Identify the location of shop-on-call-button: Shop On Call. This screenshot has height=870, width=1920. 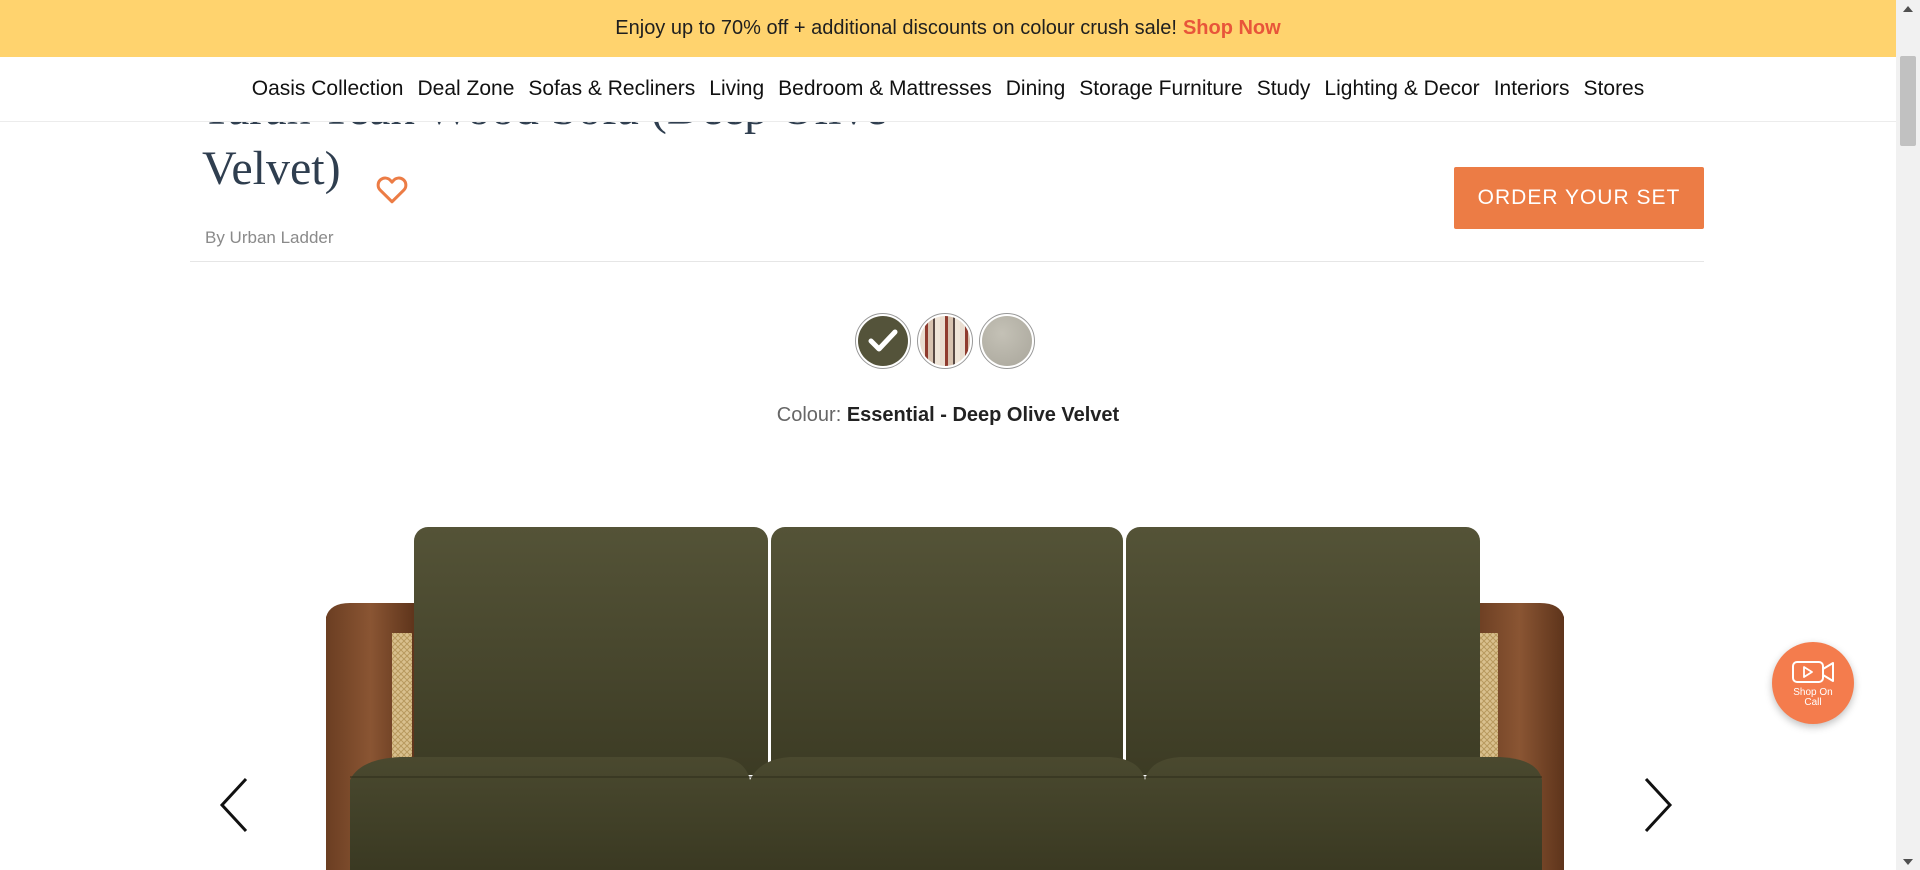
(1813, 683).